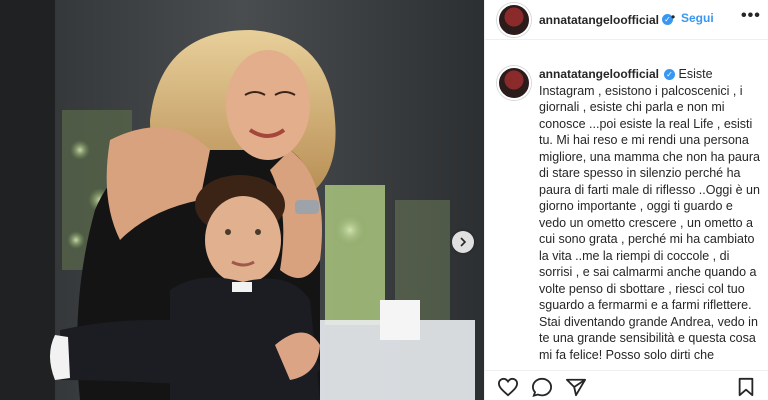 The height and width of the screenshot is (400, 768). Describe the element at coordinates (746, 387) in the screenshot. I see `bookmark-icon` at that location.